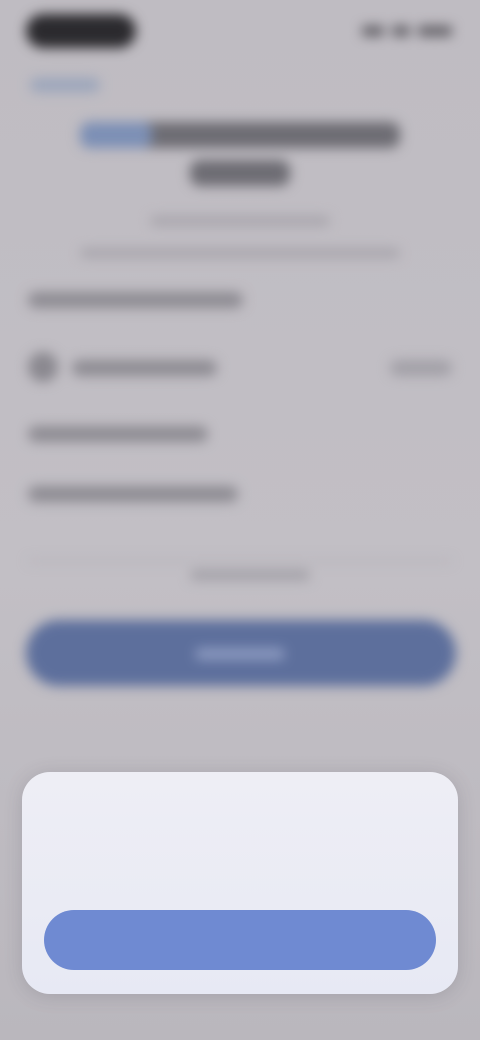 This screenshot has width=480, height=1040. Describe the element at coordinates (373, 31) in the screenshot. I see `signal-icon` at that location.